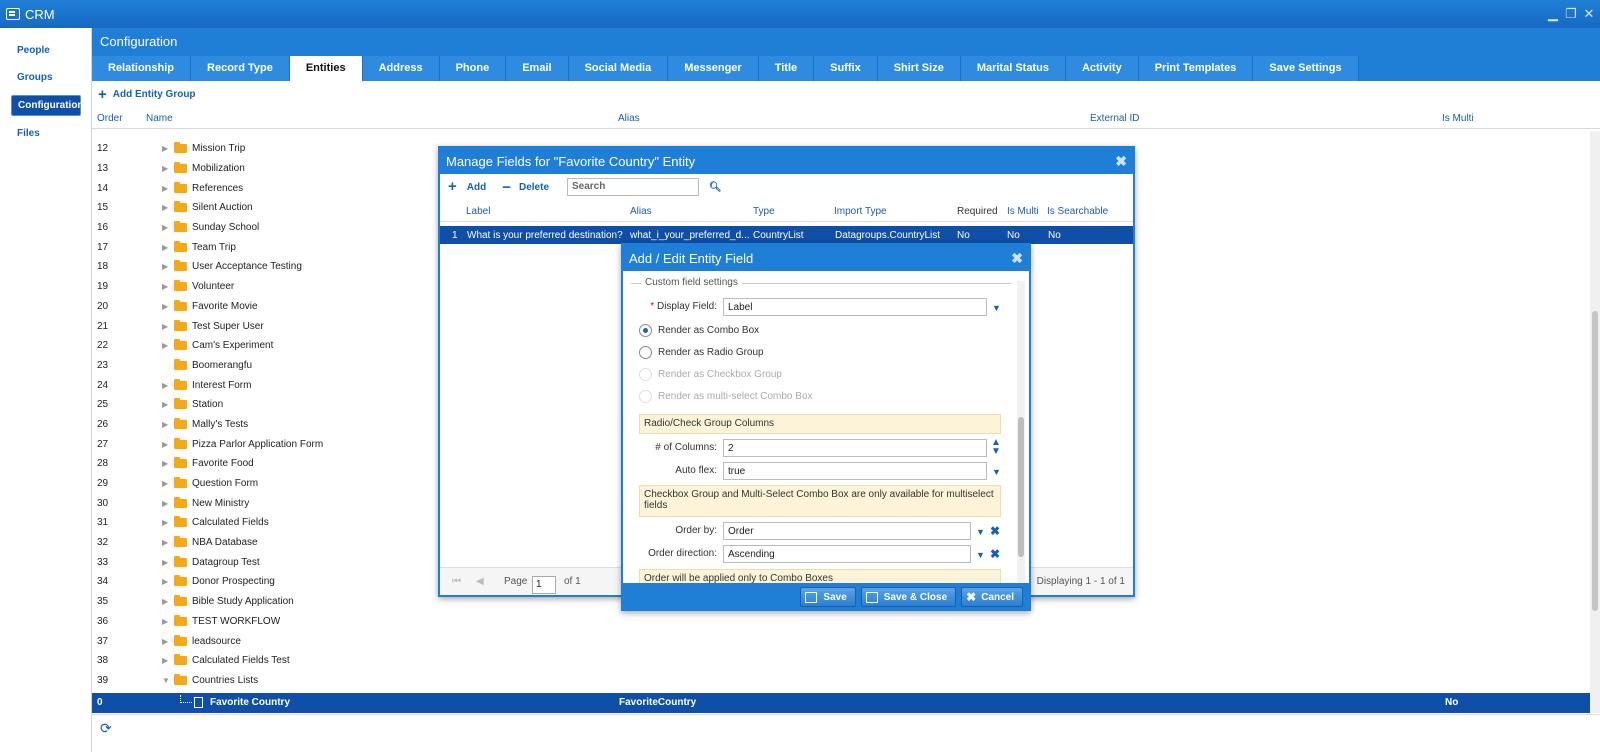 The image size is (1600, 752). What do you see at coordinates (110, 118) in the screenshot?
I see `col-order: Order` at bounding box center [110, 118].